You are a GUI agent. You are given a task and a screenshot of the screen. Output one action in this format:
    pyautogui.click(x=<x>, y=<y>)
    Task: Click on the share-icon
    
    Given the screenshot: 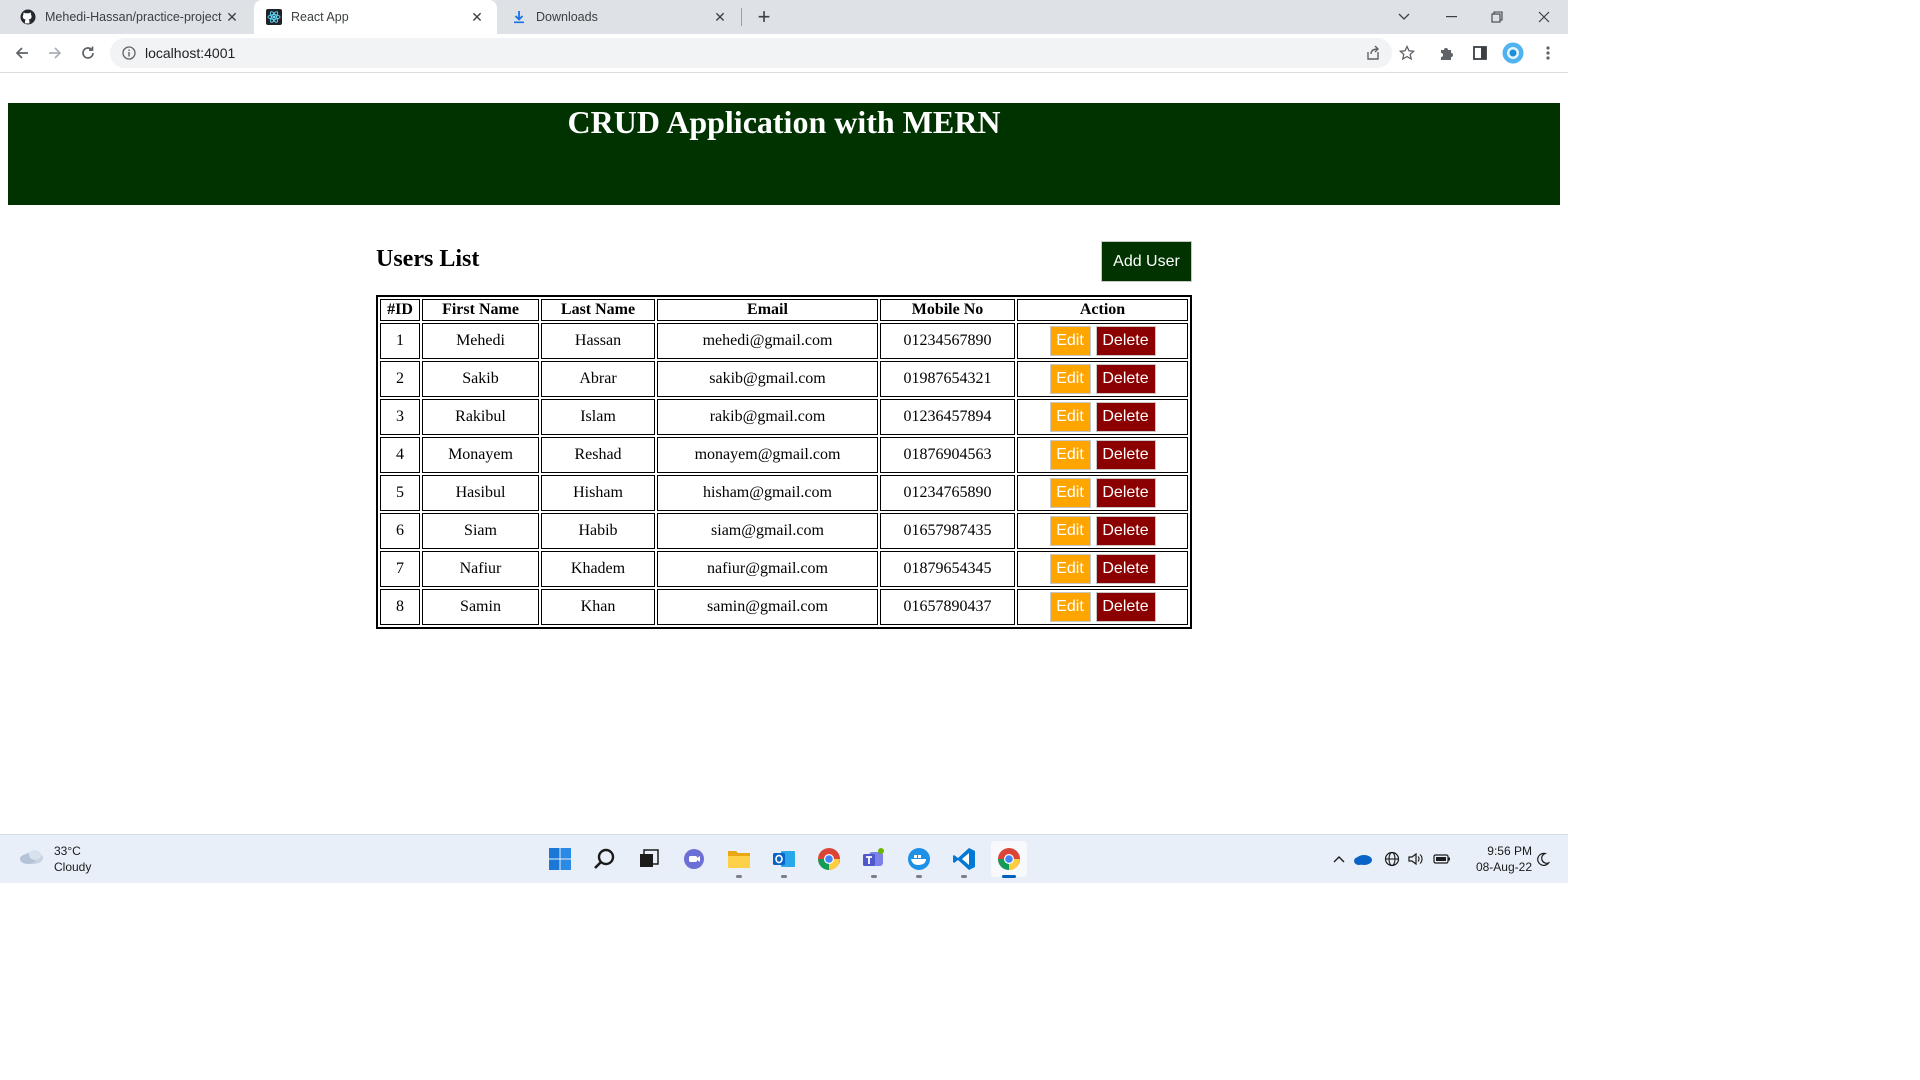 What is the action you would take?
    pyautogui.click(x=1373, y=53)
    